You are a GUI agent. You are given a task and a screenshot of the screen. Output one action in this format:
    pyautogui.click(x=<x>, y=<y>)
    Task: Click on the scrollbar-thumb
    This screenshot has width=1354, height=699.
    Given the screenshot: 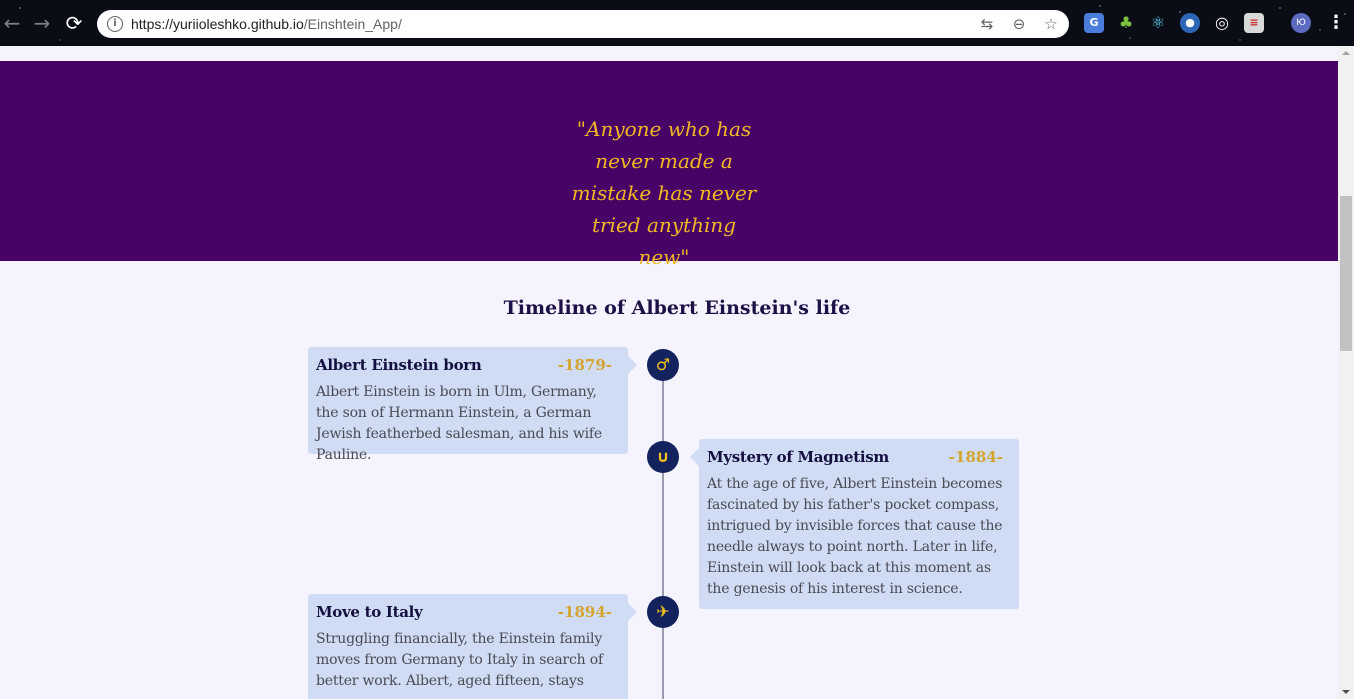 What is the action you would take?
    pyautogui.click(x=1346, y=273)
    